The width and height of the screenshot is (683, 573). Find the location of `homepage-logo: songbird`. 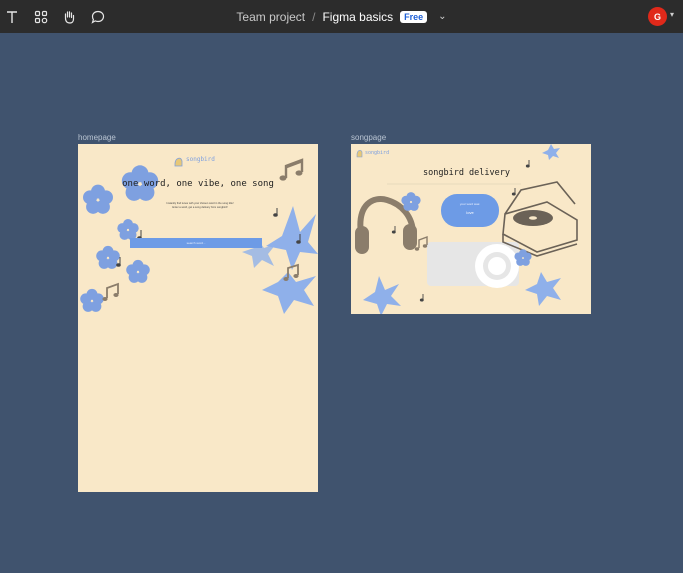

homepage-logo: songbird is located at coordinates (200, 159).